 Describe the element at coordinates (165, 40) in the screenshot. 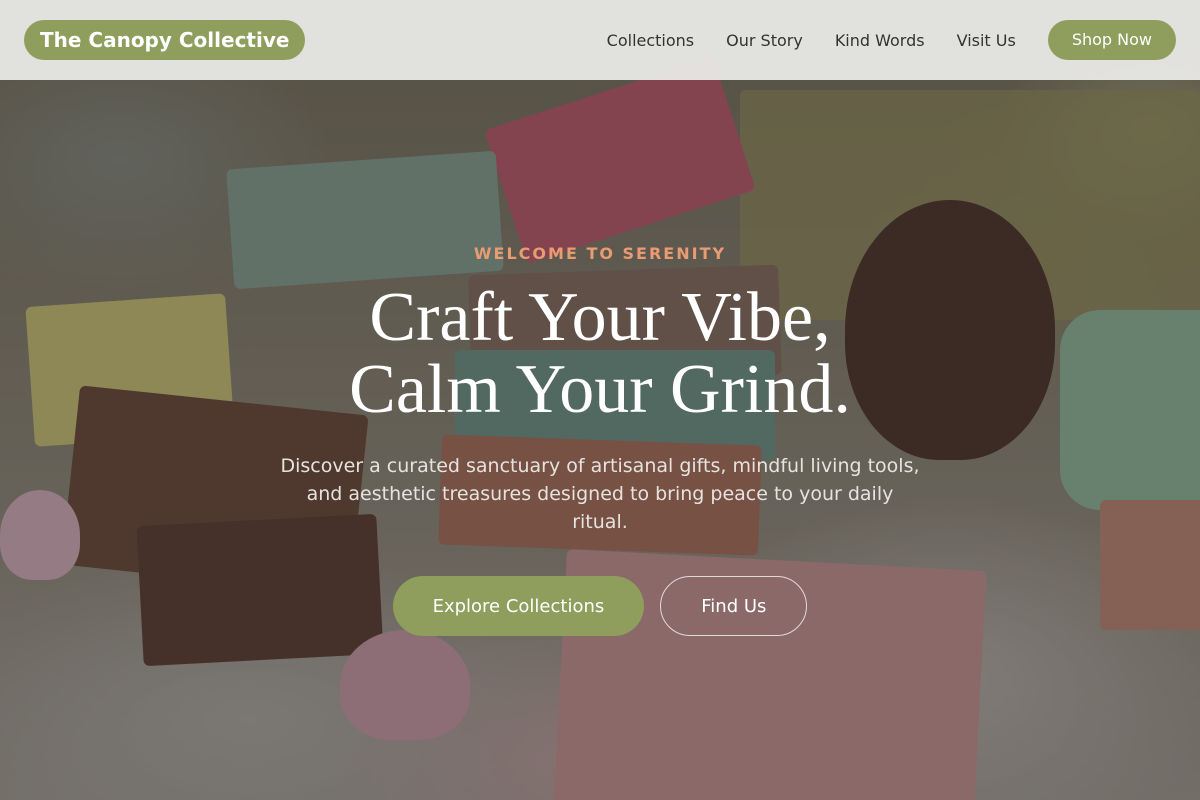

I see `brand-logo: The Canopy Collective` at that location.